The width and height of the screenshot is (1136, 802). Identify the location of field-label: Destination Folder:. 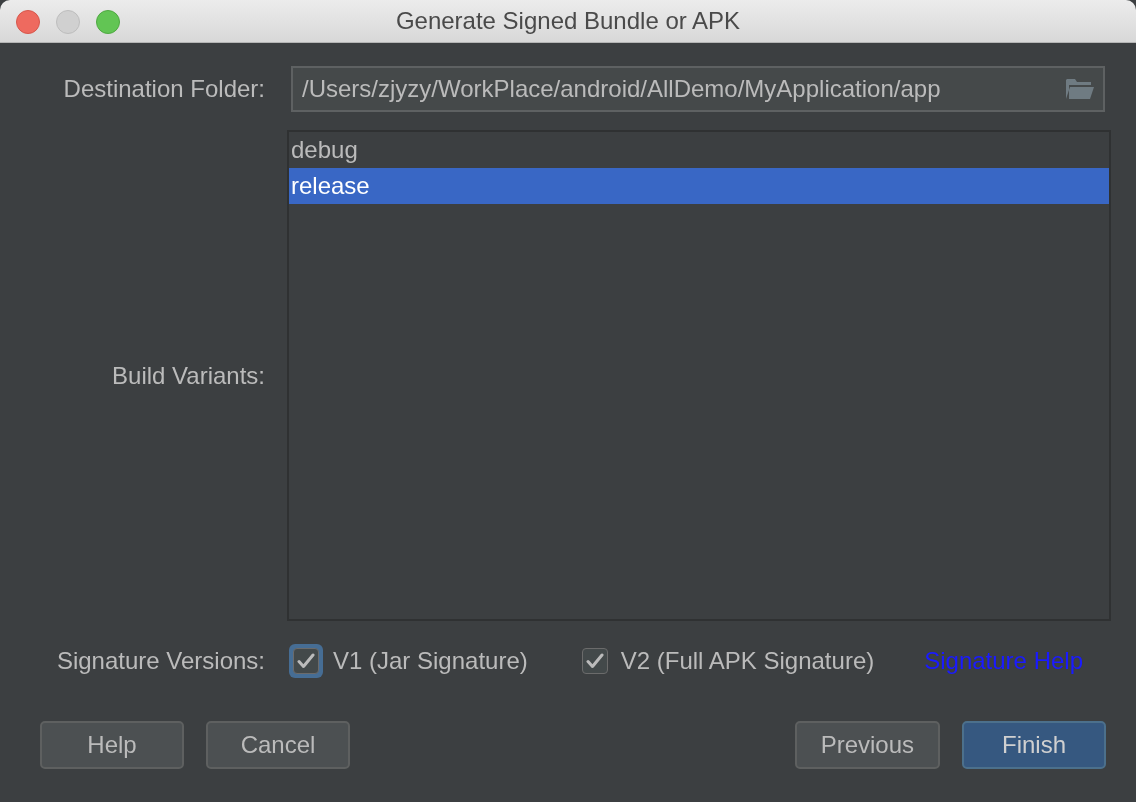
(163, 89).